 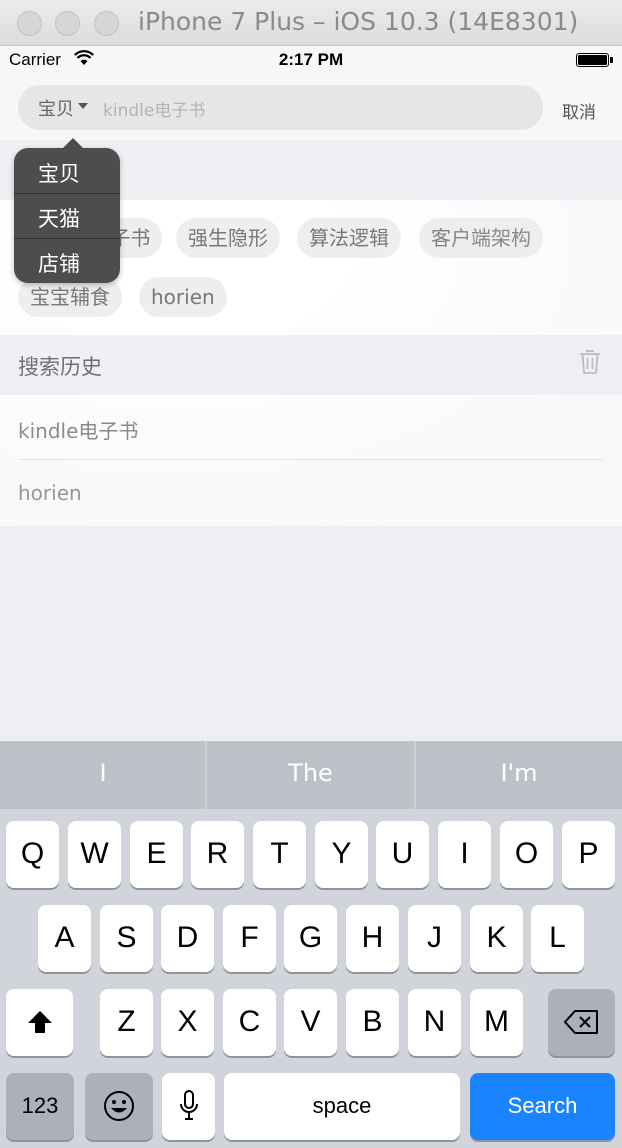 What do you see at coordinates (310, 938) in the screenshot?
I see `key-g: G` at bounding box center [310, 938].